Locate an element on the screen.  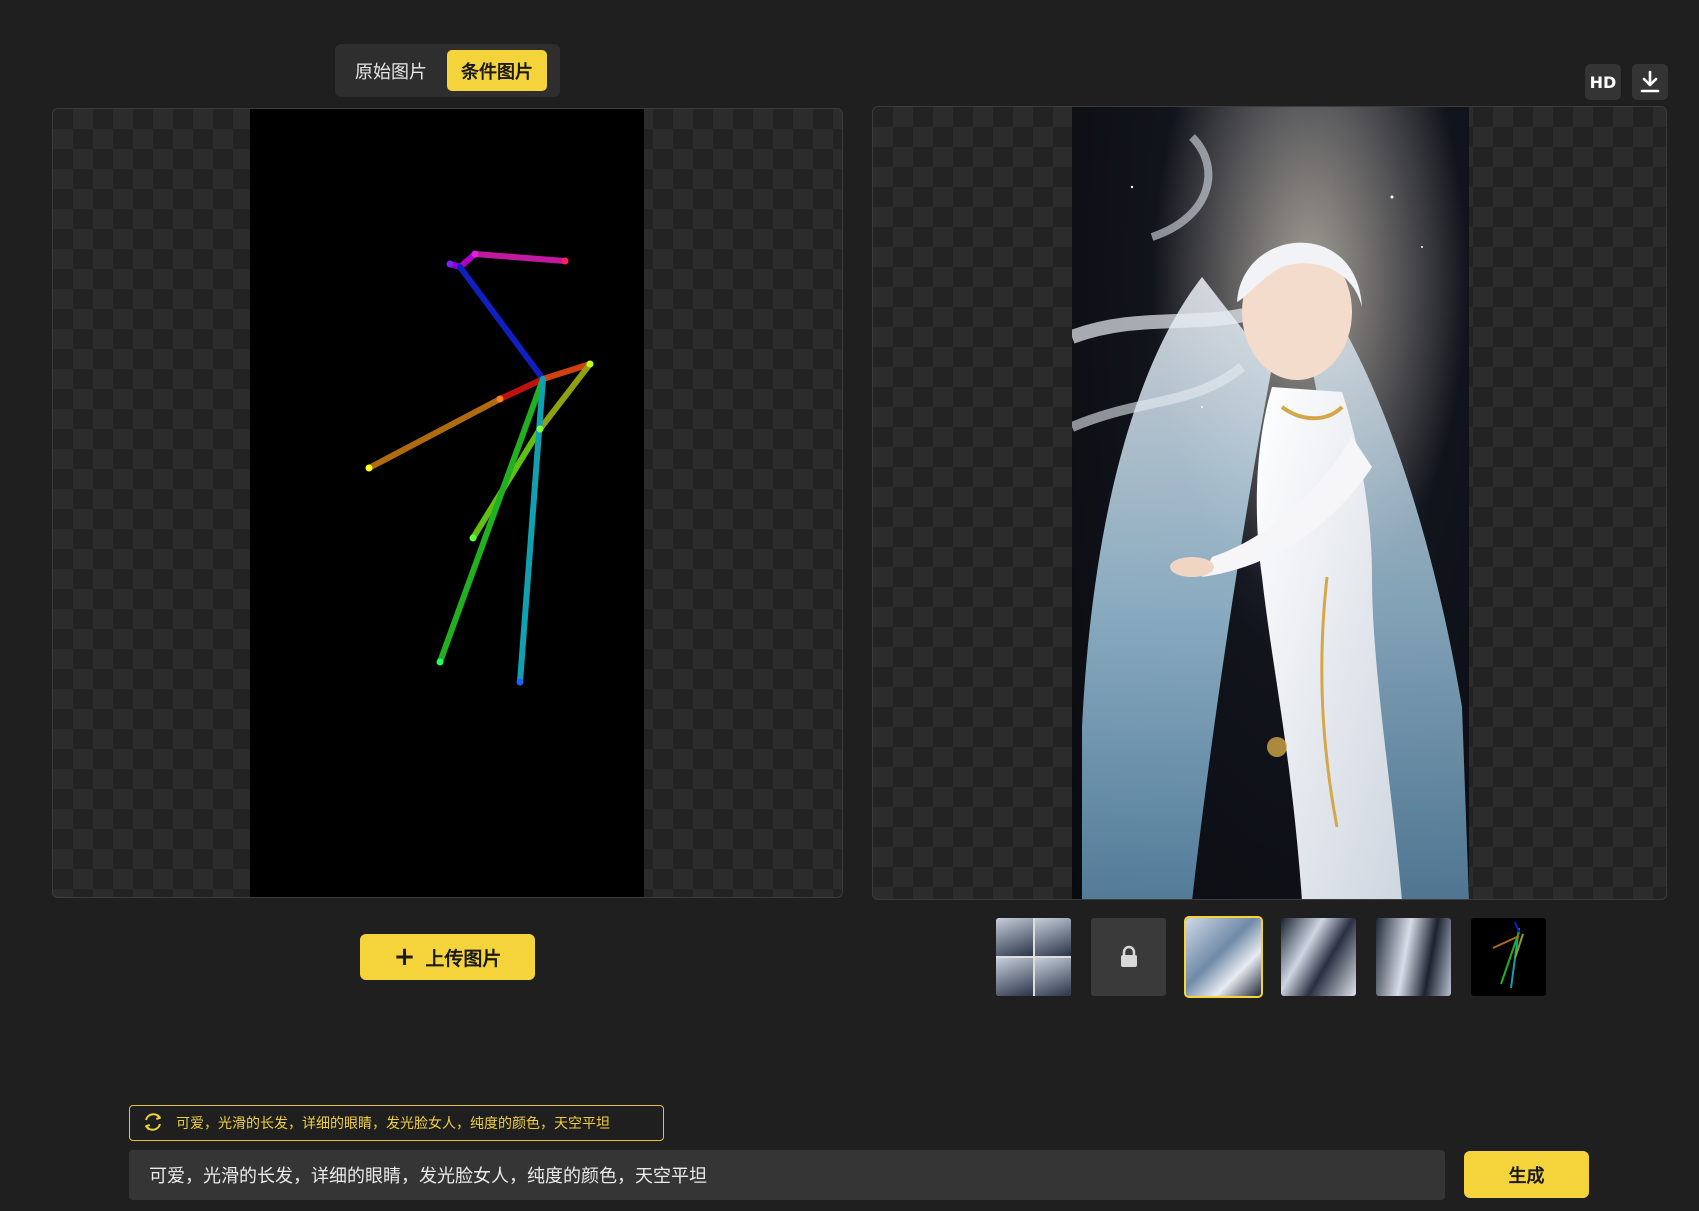
download-button is located at coordinates (1650, 82).